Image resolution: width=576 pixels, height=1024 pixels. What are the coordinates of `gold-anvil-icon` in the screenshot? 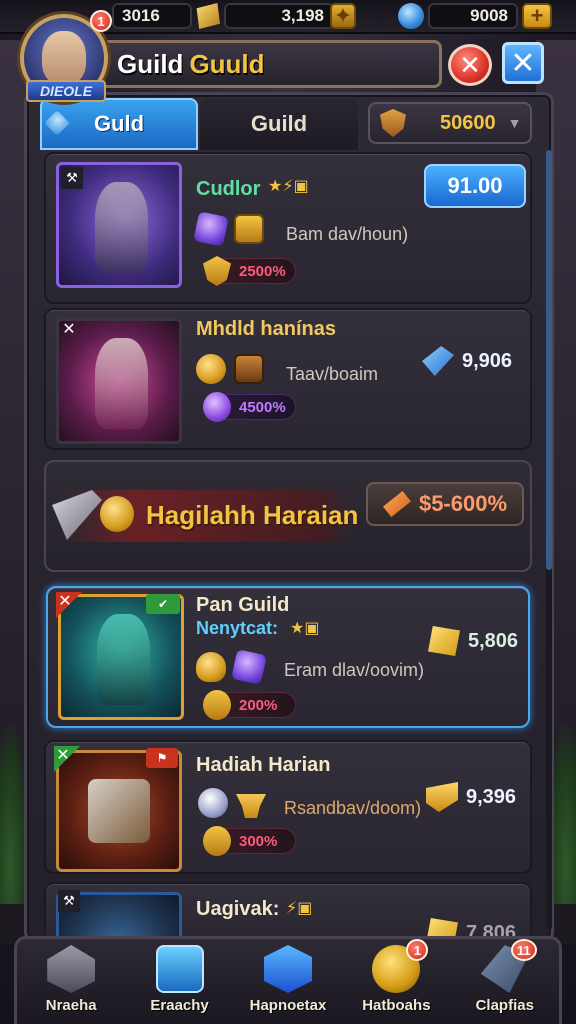 It's located at (442, 797).